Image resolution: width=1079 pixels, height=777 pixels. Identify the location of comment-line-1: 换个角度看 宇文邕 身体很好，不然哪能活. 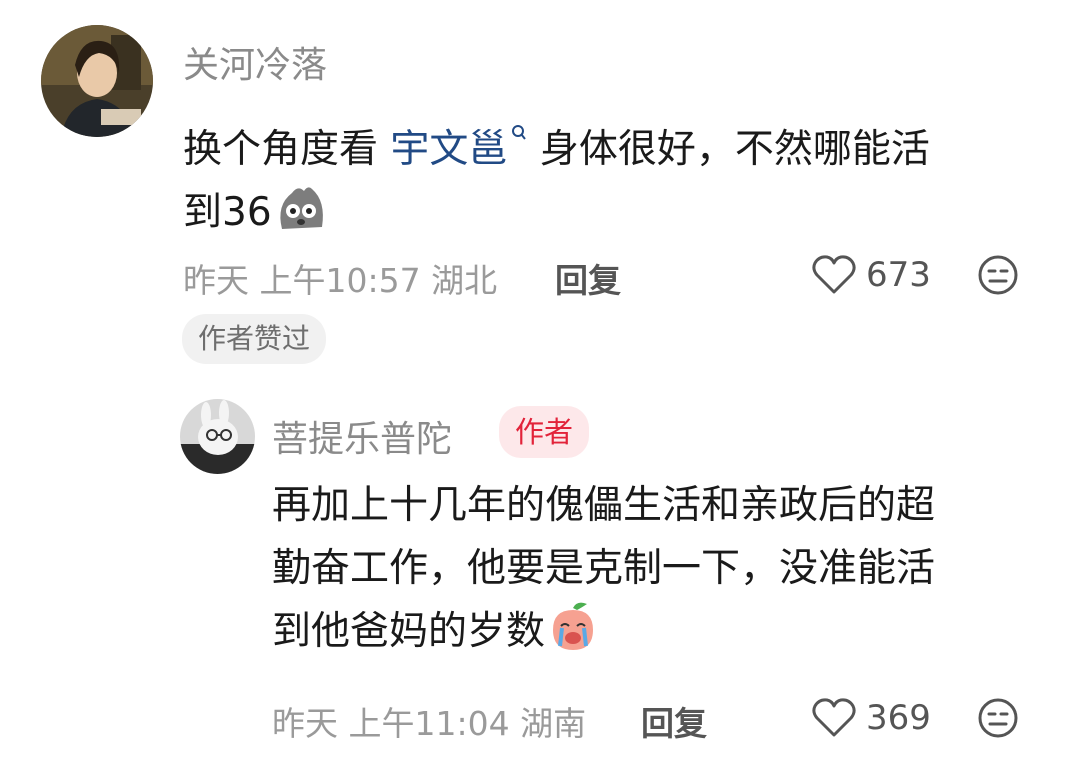
(613, 140).